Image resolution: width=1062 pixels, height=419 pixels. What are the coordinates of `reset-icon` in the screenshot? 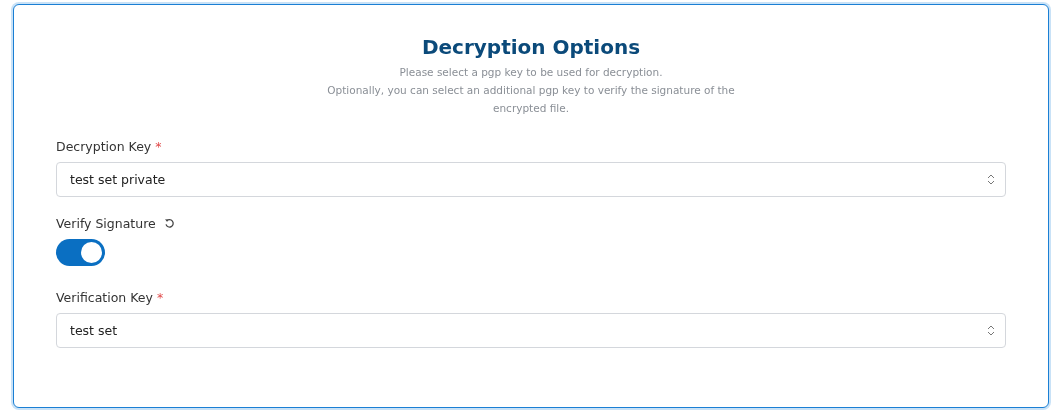 It's located at (169, 223).